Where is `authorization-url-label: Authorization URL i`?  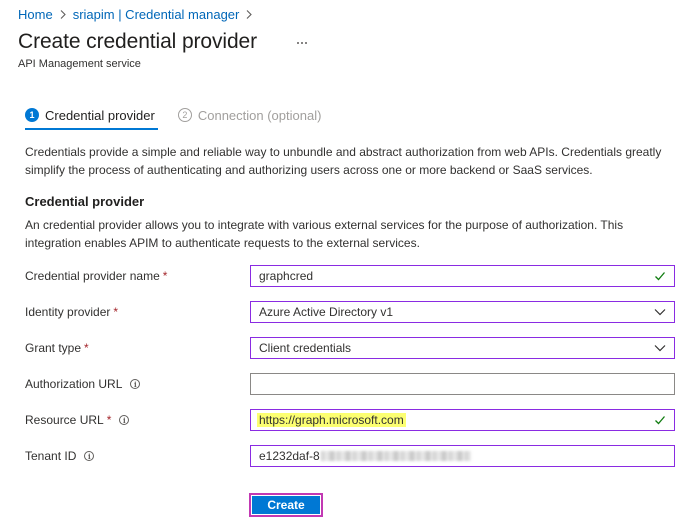
authorization-url-label: Authorization URL i is located at coordinates (83, 384).